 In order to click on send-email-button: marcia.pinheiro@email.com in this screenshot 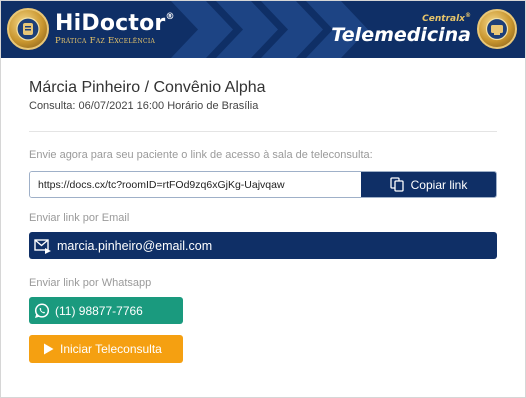, I will do `click(263, 245)`.